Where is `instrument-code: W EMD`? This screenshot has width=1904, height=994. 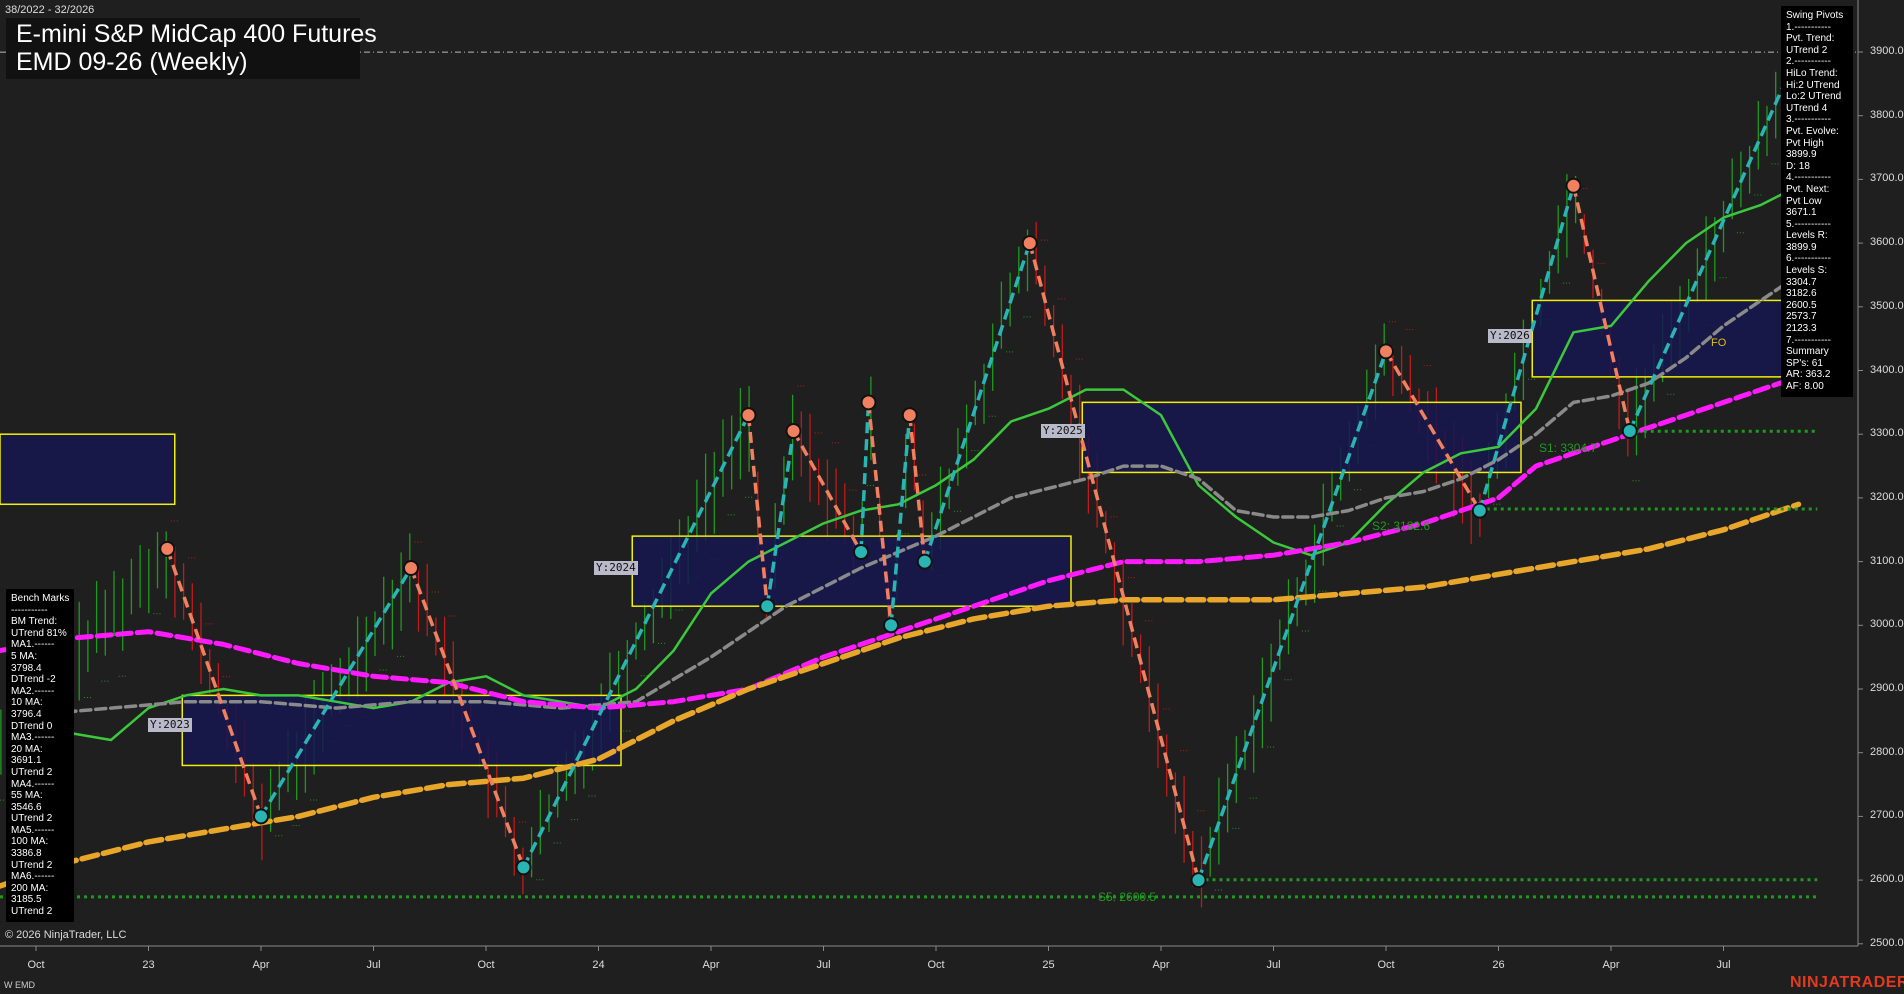
instrument-code: W EMD is located at coordinates (19, 985).